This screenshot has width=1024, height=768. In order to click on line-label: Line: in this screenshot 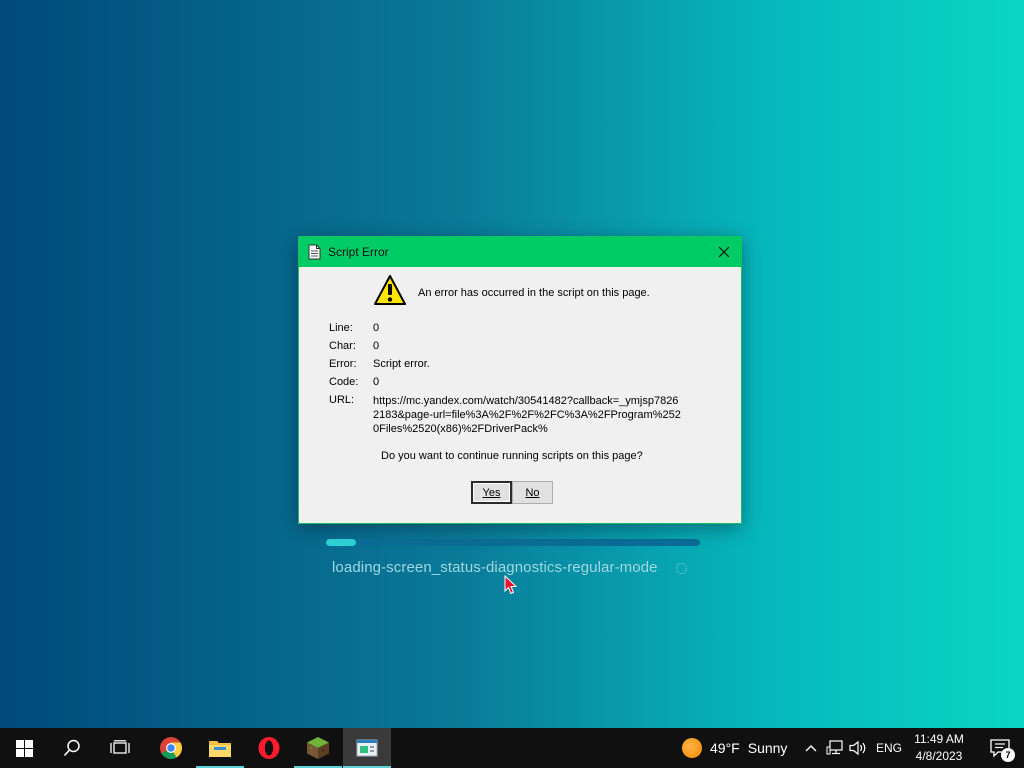, I will do `click(341, 328)`.